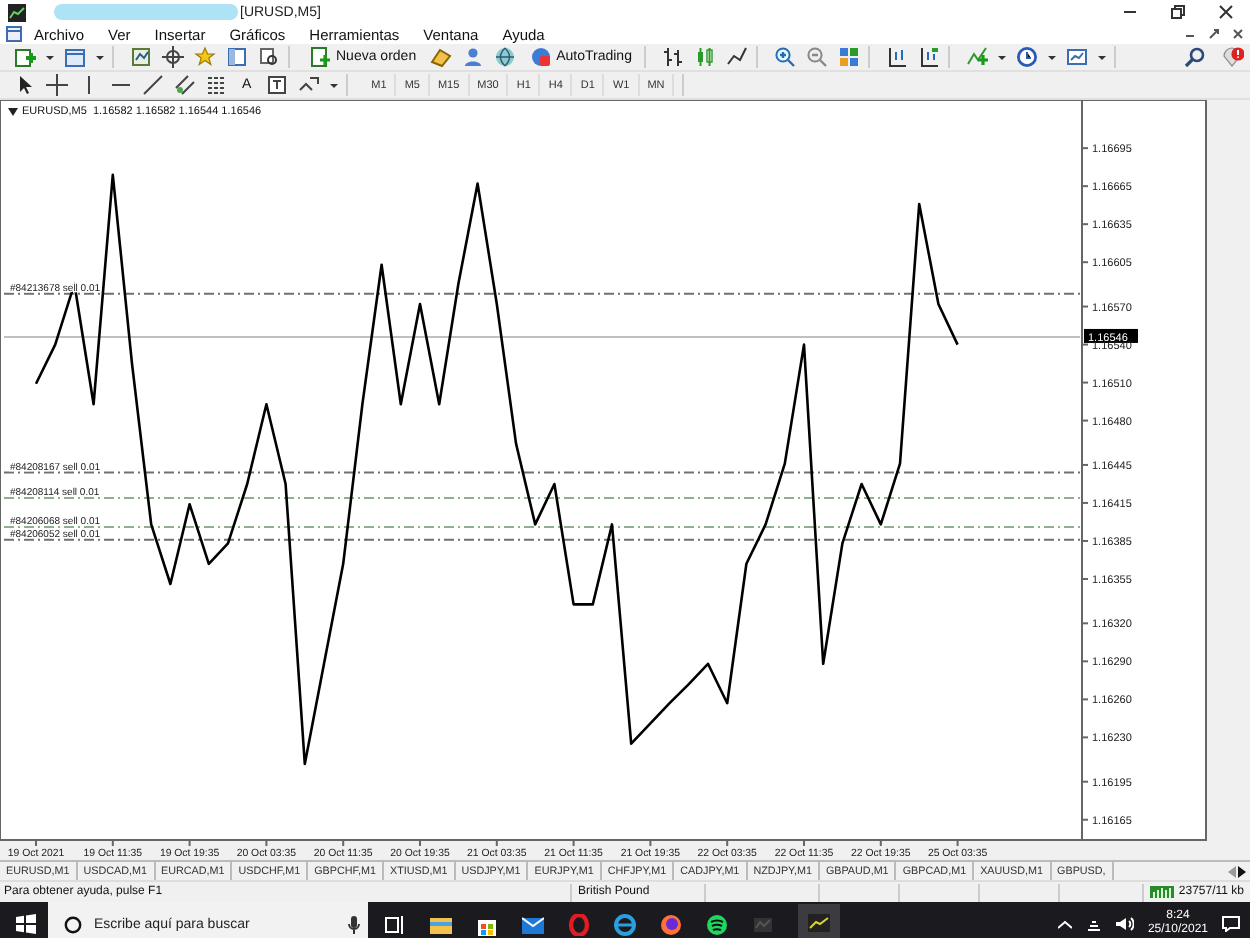 This screenshot has width=1250, height=938. What do you see at coordinates (73, 924) in the screenshot?
I see `search-circle-icon` at bounding box center [73, 924].